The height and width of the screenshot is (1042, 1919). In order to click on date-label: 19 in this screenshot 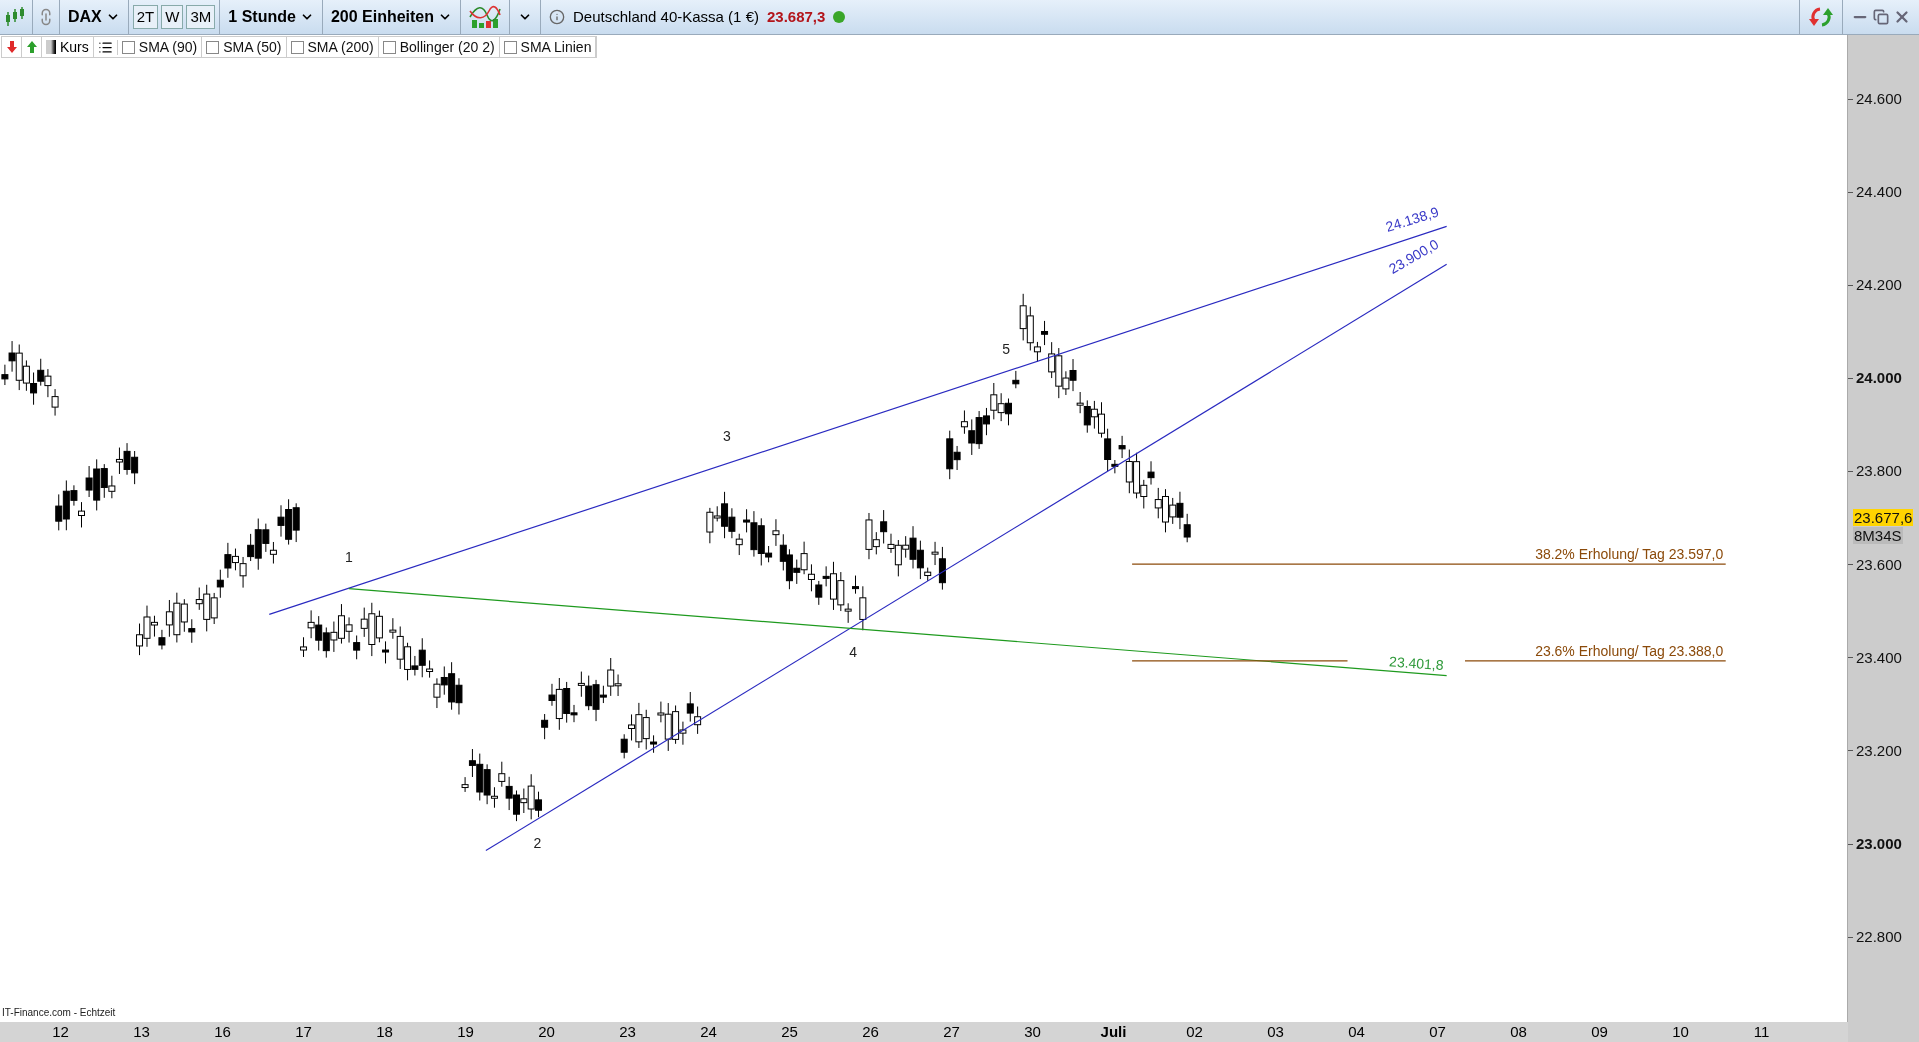, I will do `click(465, 1032)`.